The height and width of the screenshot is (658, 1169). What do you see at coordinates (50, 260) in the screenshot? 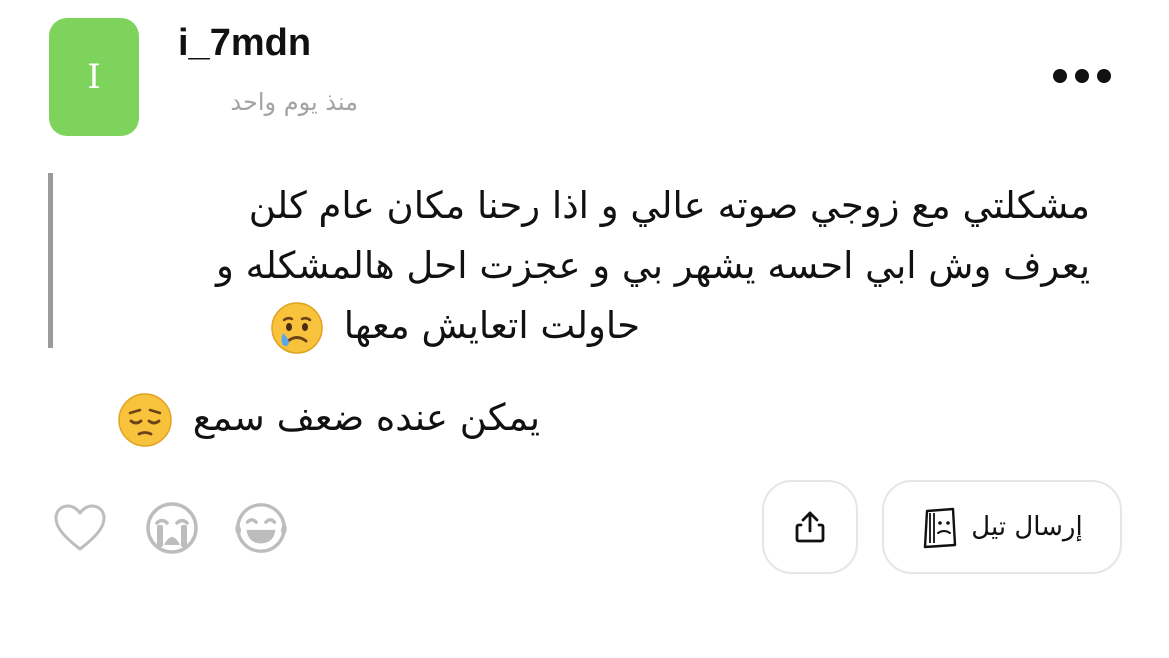
I see `quote-bar` at bounding box center [50, 260].